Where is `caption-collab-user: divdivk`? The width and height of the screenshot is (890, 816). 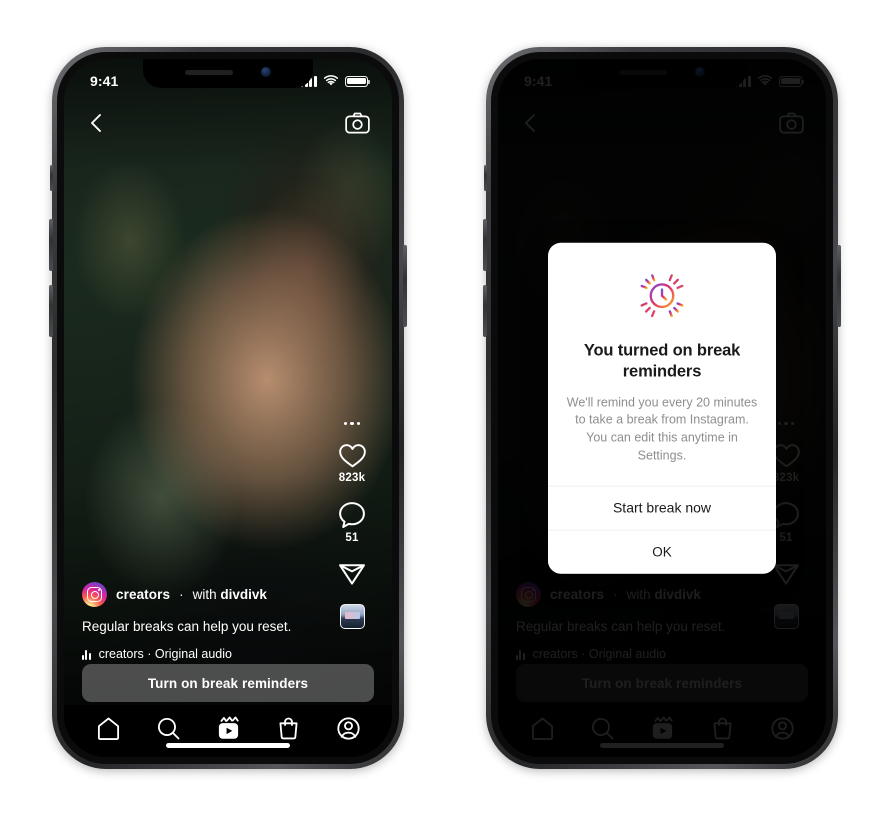
caption-collab-user: divdivk is located at coordinates (243, 594).